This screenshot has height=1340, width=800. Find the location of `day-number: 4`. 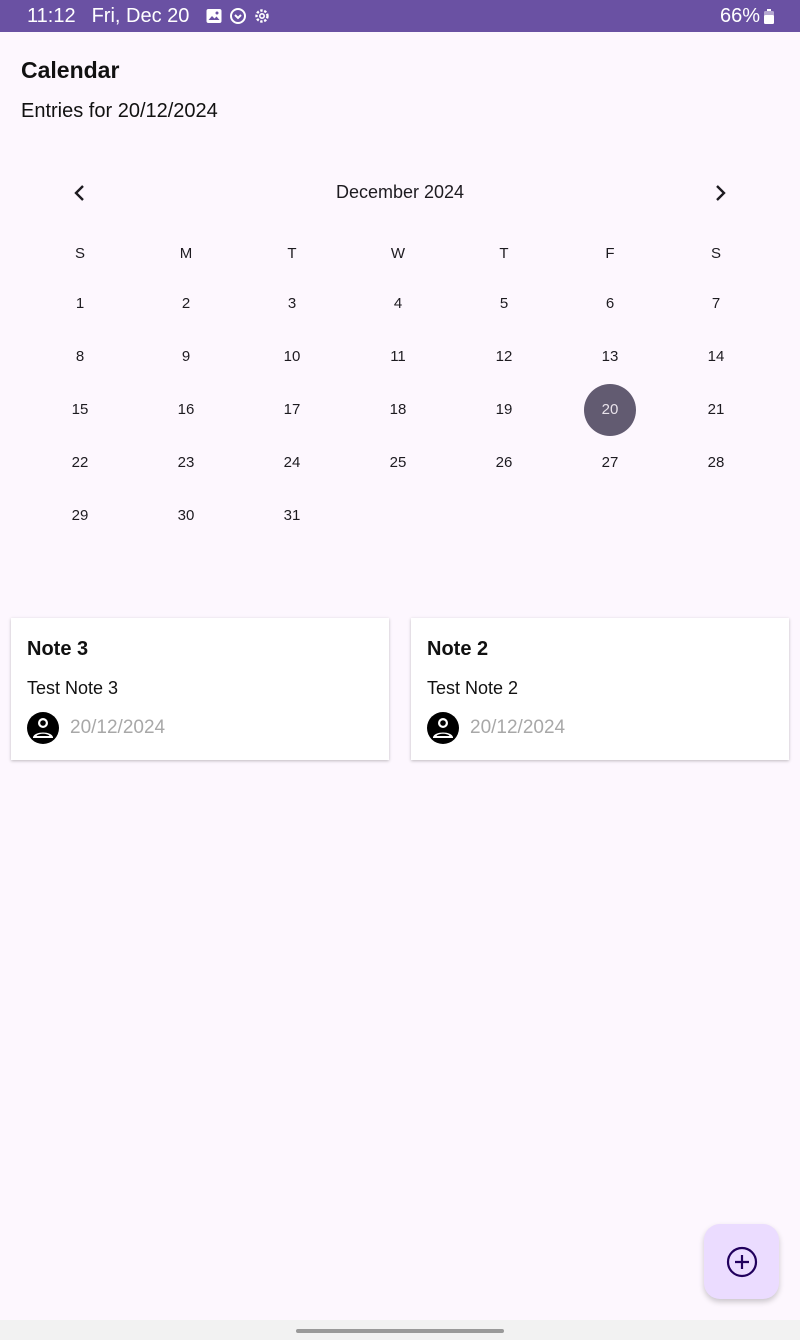

day-number: 4 is located at coordinates (398, 303).